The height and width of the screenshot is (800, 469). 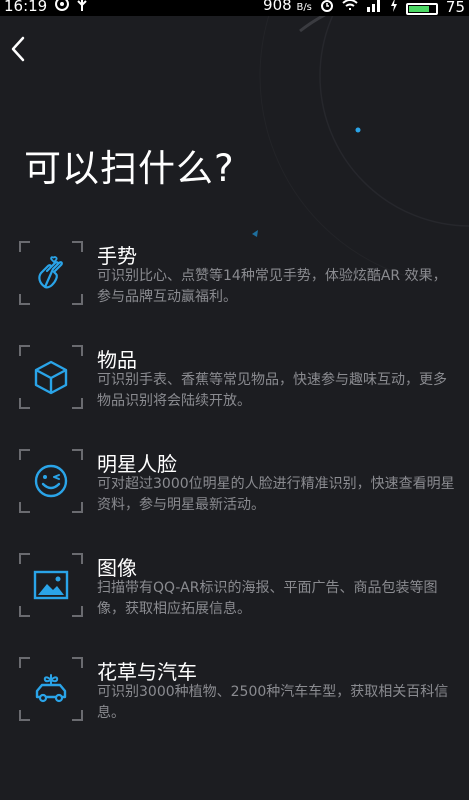 What do you see at coordinates (276, 494) in the screenshot?
I see `item-description: 可对超过3000位明星的人脸进行精准识别，快速查看明星资料，参与明星最新活动。` at bounding box center [276, 494].